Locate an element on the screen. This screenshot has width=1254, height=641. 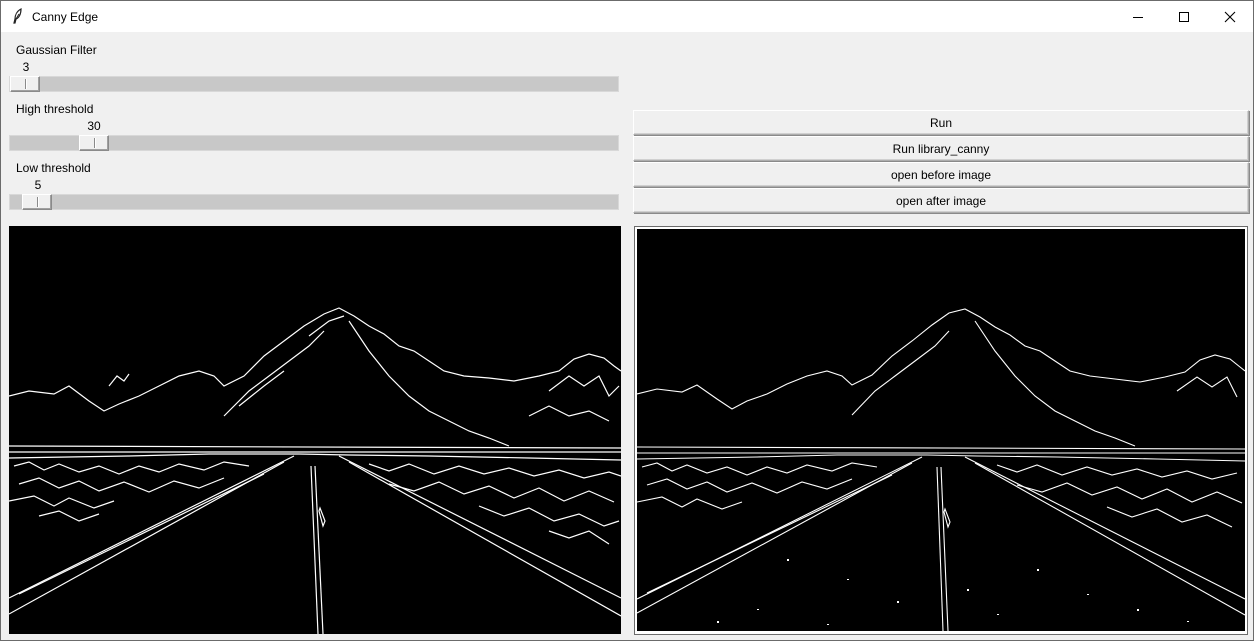
maximize-icon is located at coordinates (1184, 16).